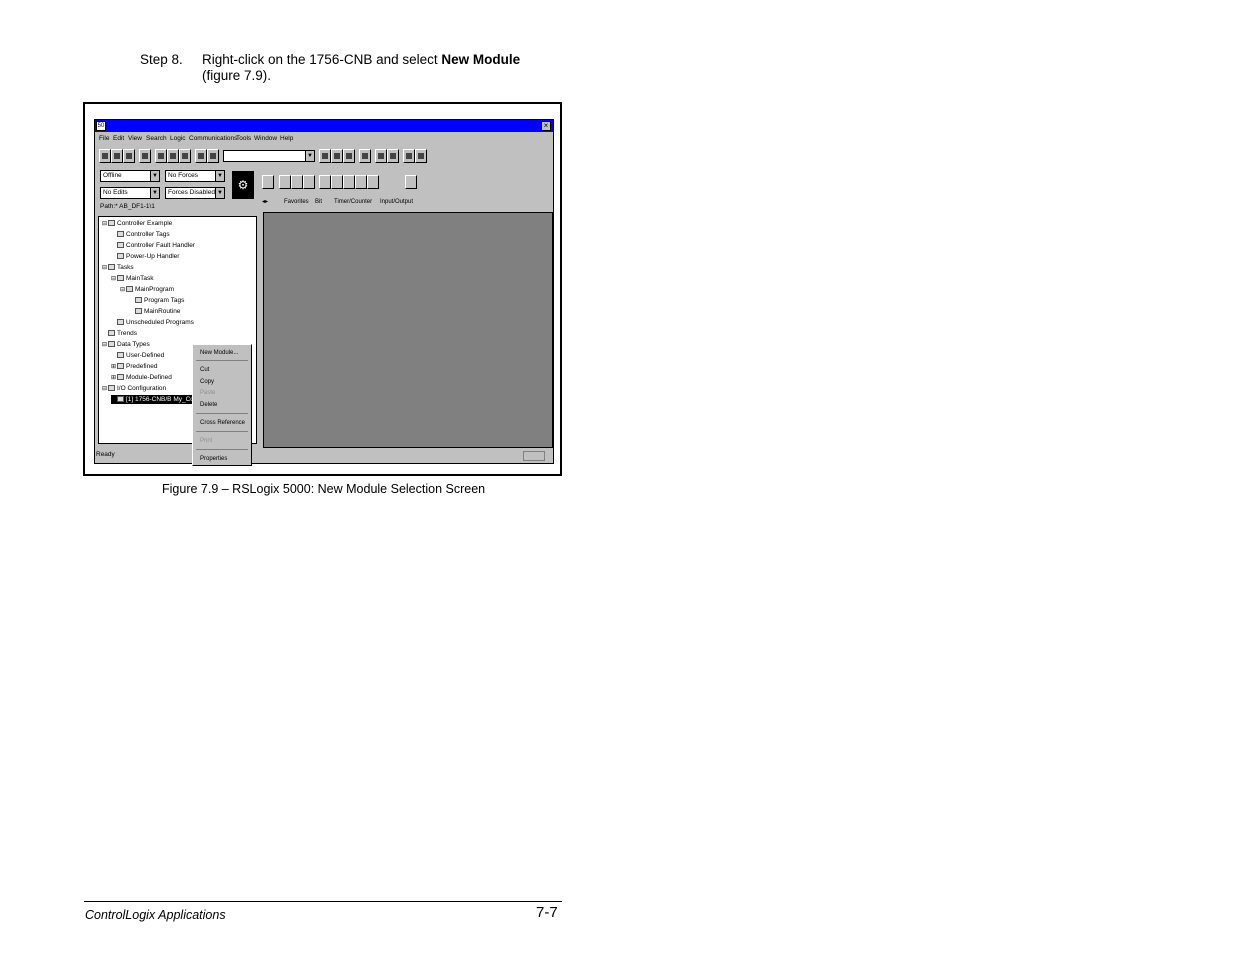 The image size is (1235, 954). What do you see at coordinates (137, 223) in the screenshot?
I see `tree-node: ⊟ Controller Example` at bounding box center [137, 223].